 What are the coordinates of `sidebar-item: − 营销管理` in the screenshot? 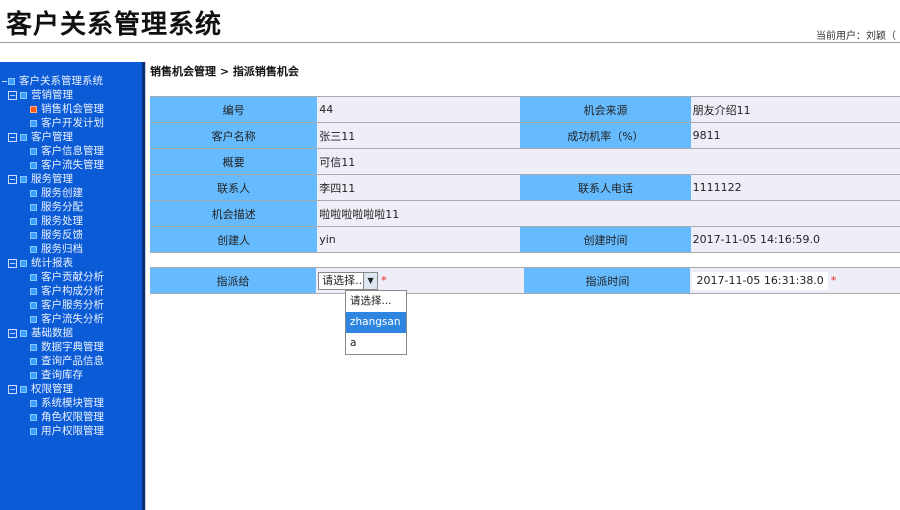 It's located at (40, 95).